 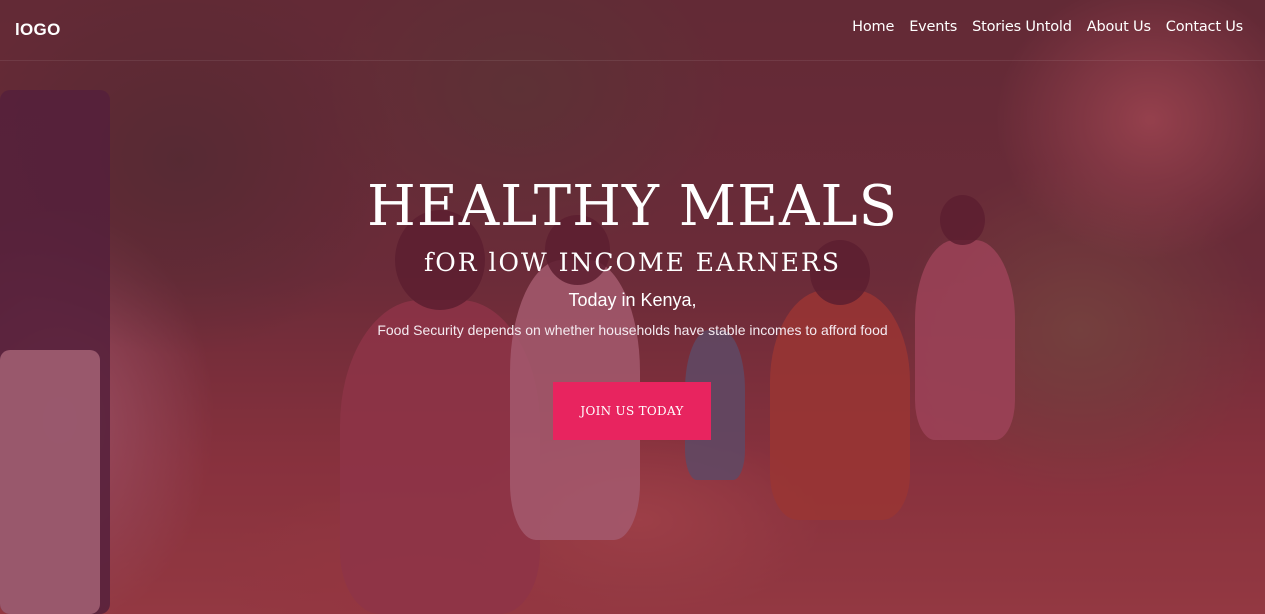 I want to click on site-logo: lOGO, so click(x=38, y=30).